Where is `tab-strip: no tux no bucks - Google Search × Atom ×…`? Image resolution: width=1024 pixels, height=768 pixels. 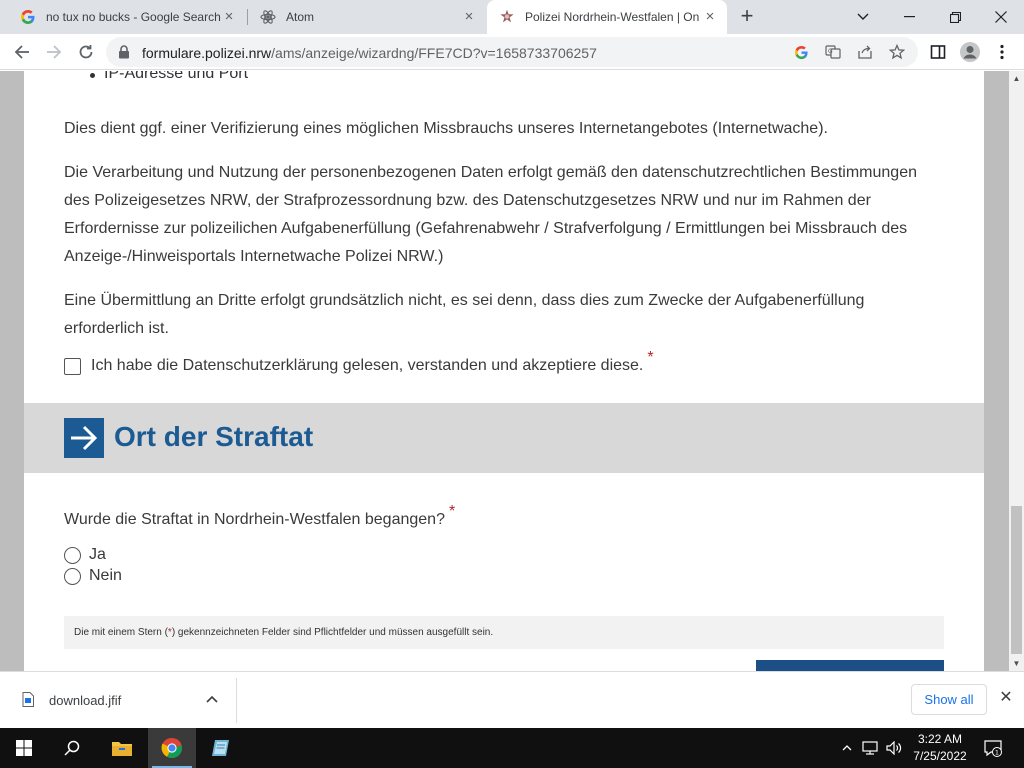
tab-strip: no tux no bucks - Google Search × Atom ×… is located at coordinates (512, 17).